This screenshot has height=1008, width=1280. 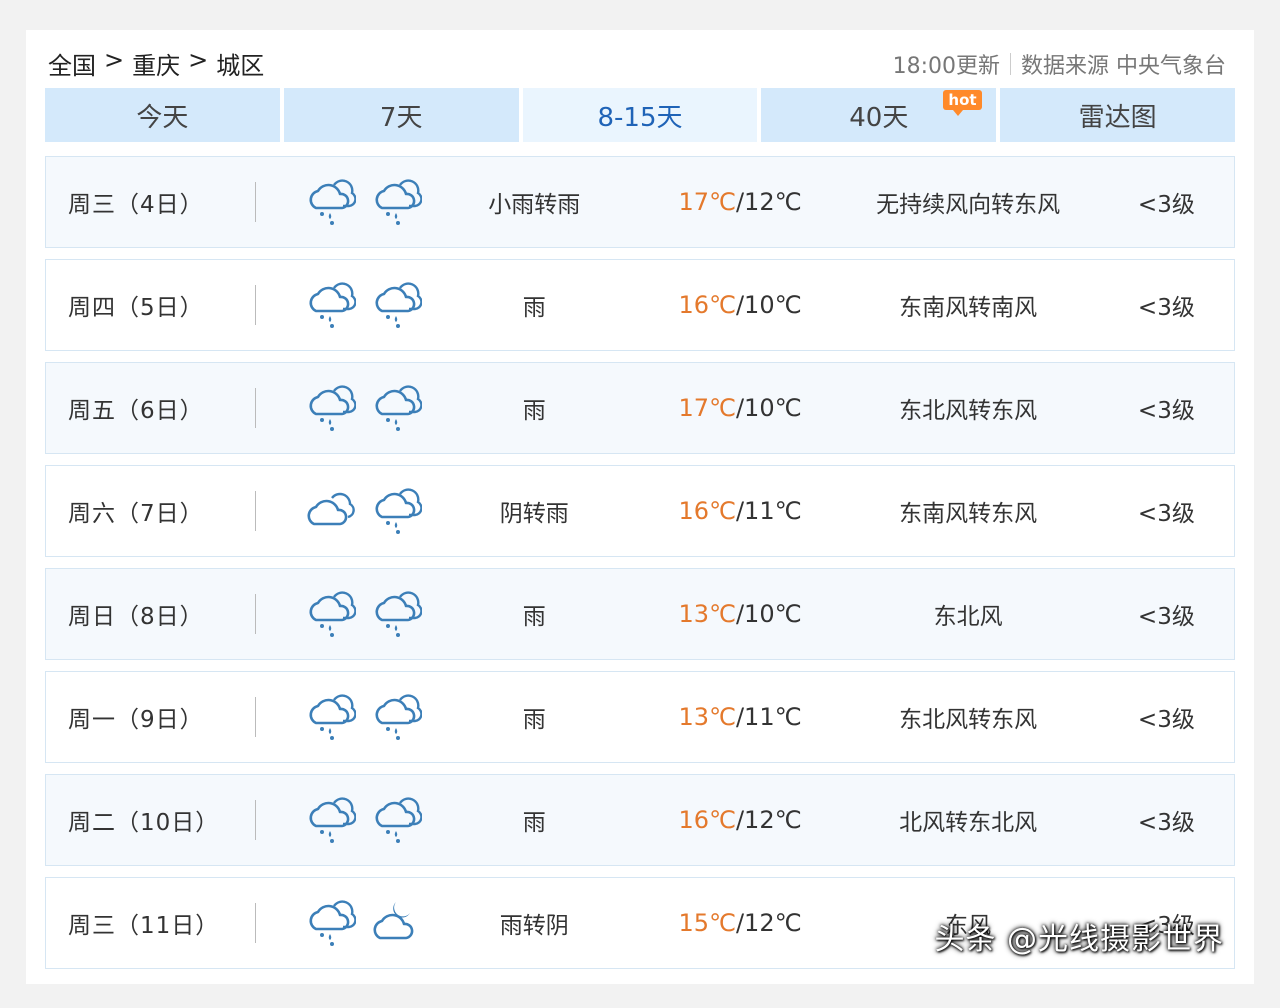 I want to click on update-meta: 18:00更新 数据来源 中央气象台, so click(x=1059, y=64).